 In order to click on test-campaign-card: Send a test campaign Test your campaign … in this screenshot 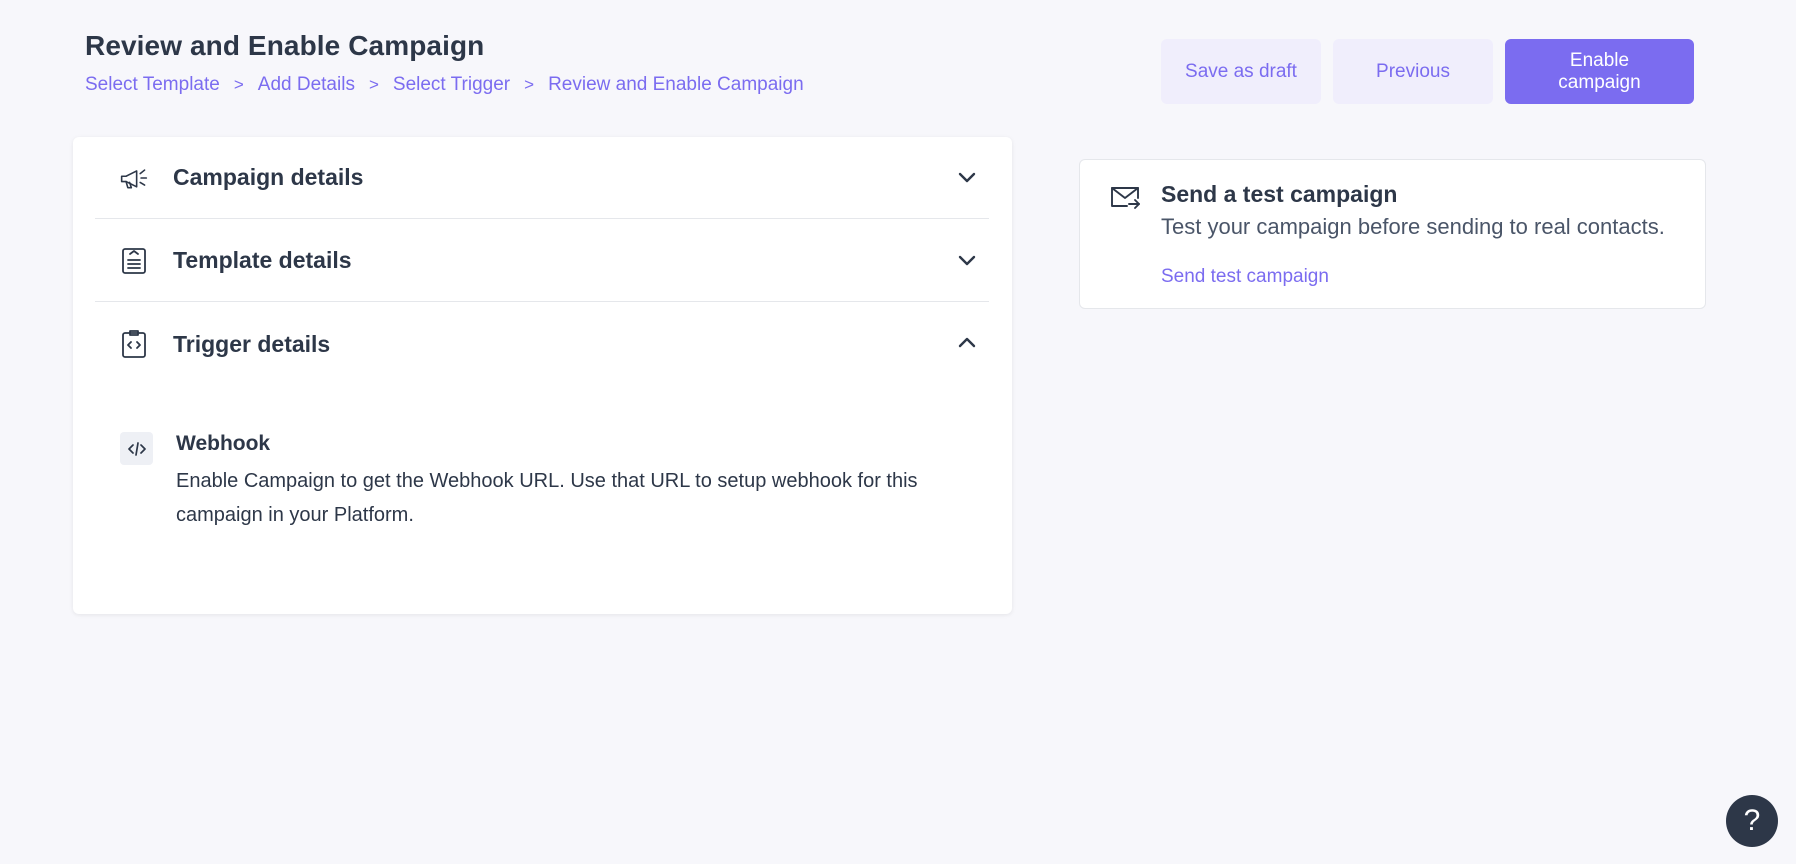, I will do `click(1392, 234)`.